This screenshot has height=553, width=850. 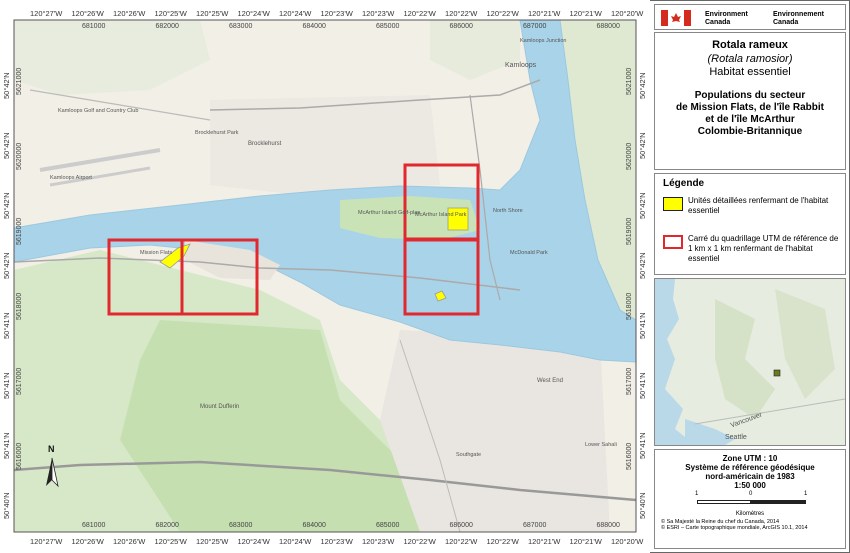 I want to click on lon-label-bottom-14: 120°20'W, so click(x=627, y=541).